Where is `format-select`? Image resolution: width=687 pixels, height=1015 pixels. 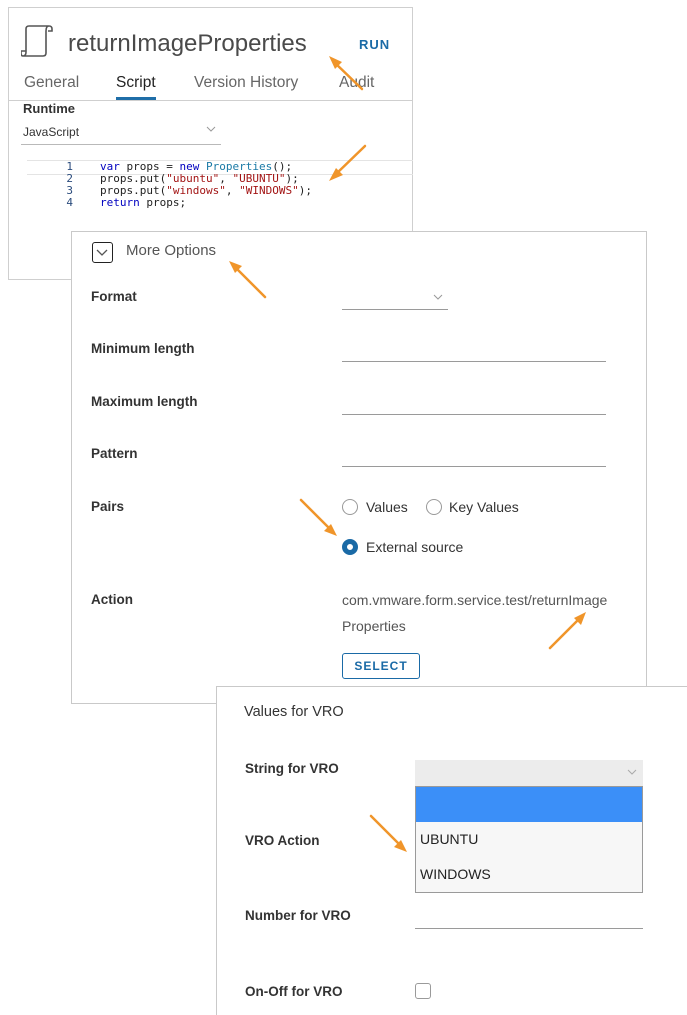
format-select is located at coordinates (395, 298).